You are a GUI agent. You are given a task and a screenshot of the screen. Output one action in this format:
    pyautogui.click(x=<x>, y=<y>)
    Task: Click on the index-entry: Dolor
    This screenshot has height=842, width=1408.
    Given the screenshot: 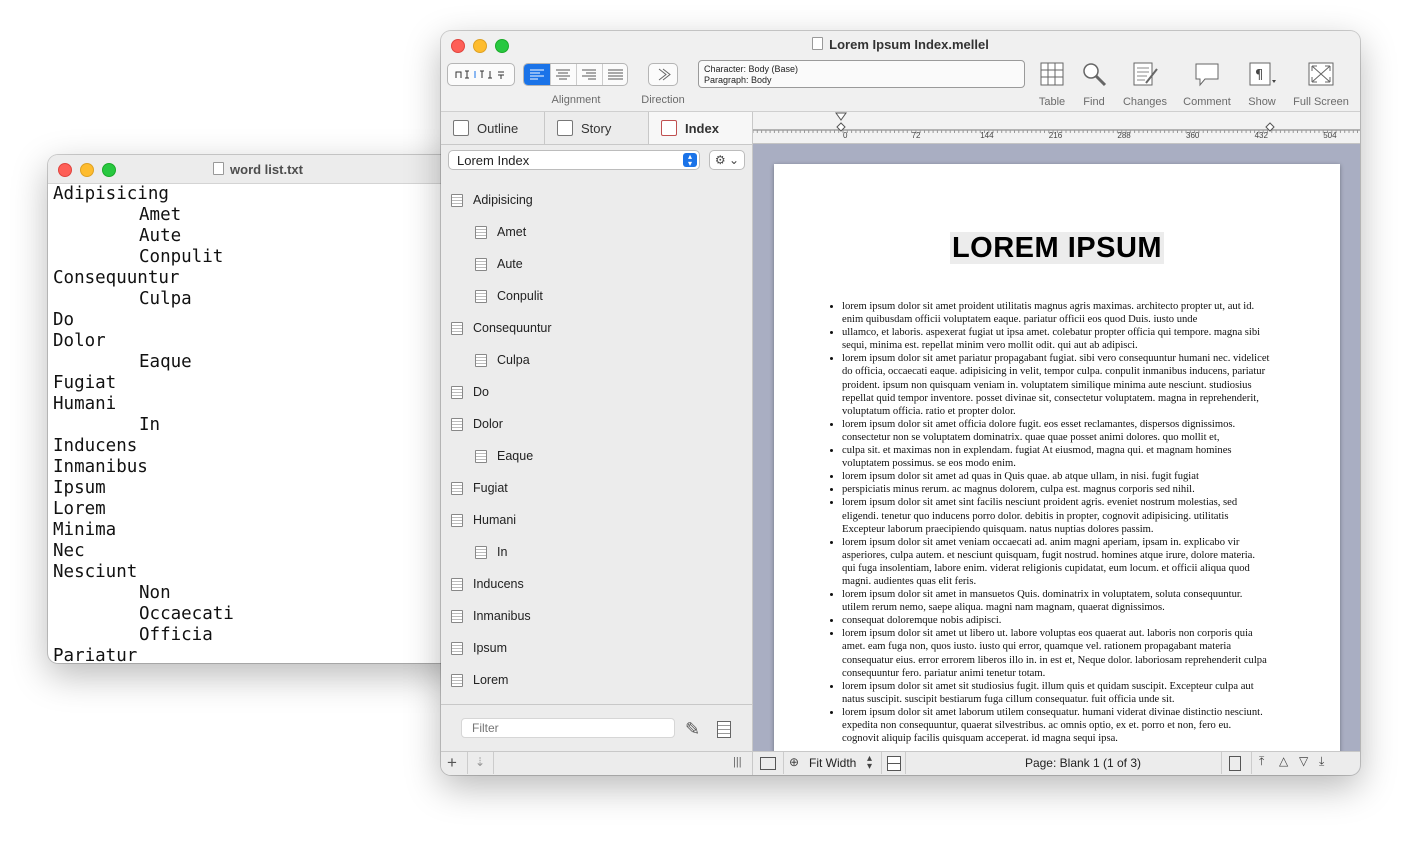 What is the action you would take?
    pyautogui.click(x=596, y=424)
    